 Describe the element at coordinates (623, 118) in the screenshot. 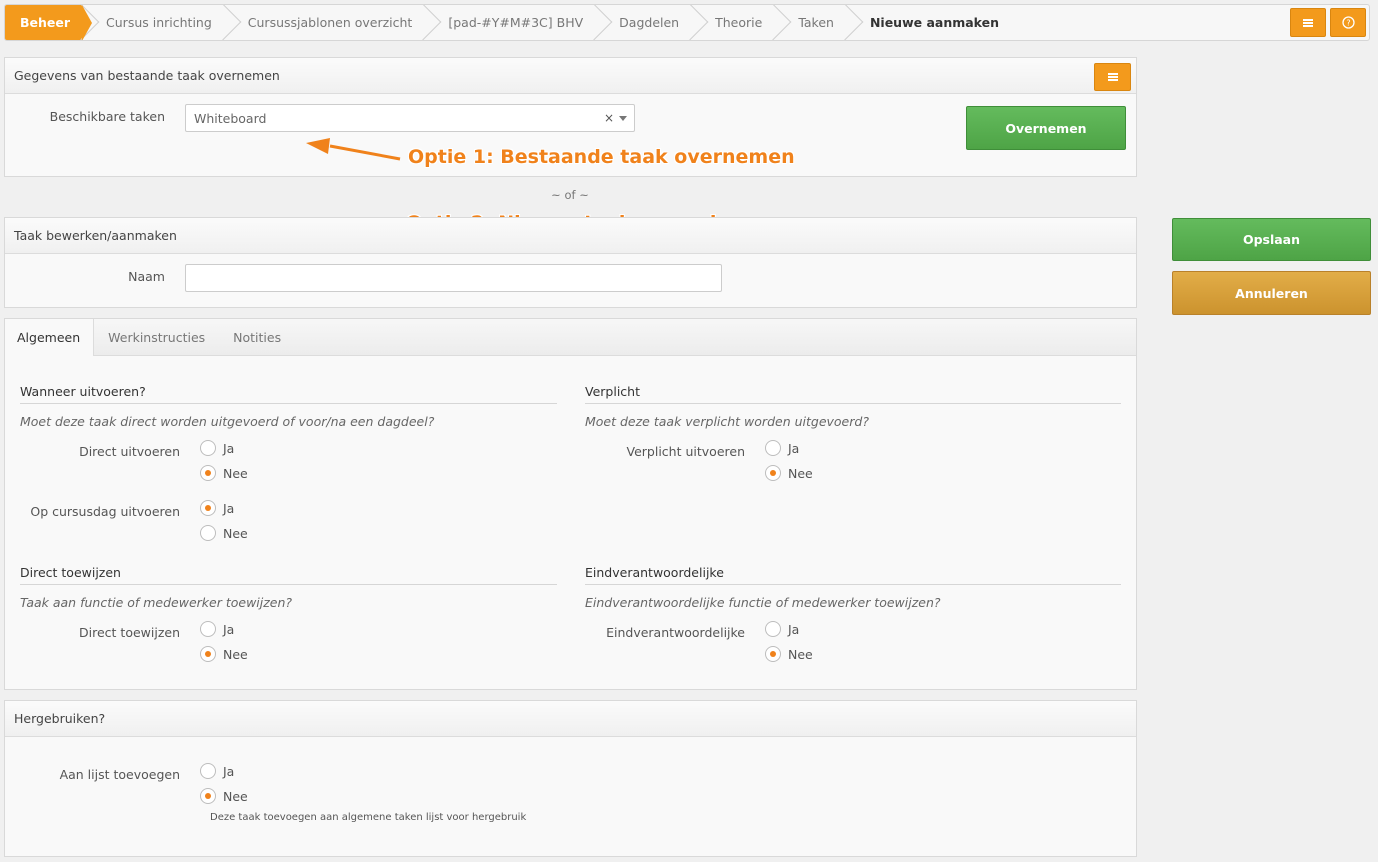

I see `chevron-down-icon` at that location.